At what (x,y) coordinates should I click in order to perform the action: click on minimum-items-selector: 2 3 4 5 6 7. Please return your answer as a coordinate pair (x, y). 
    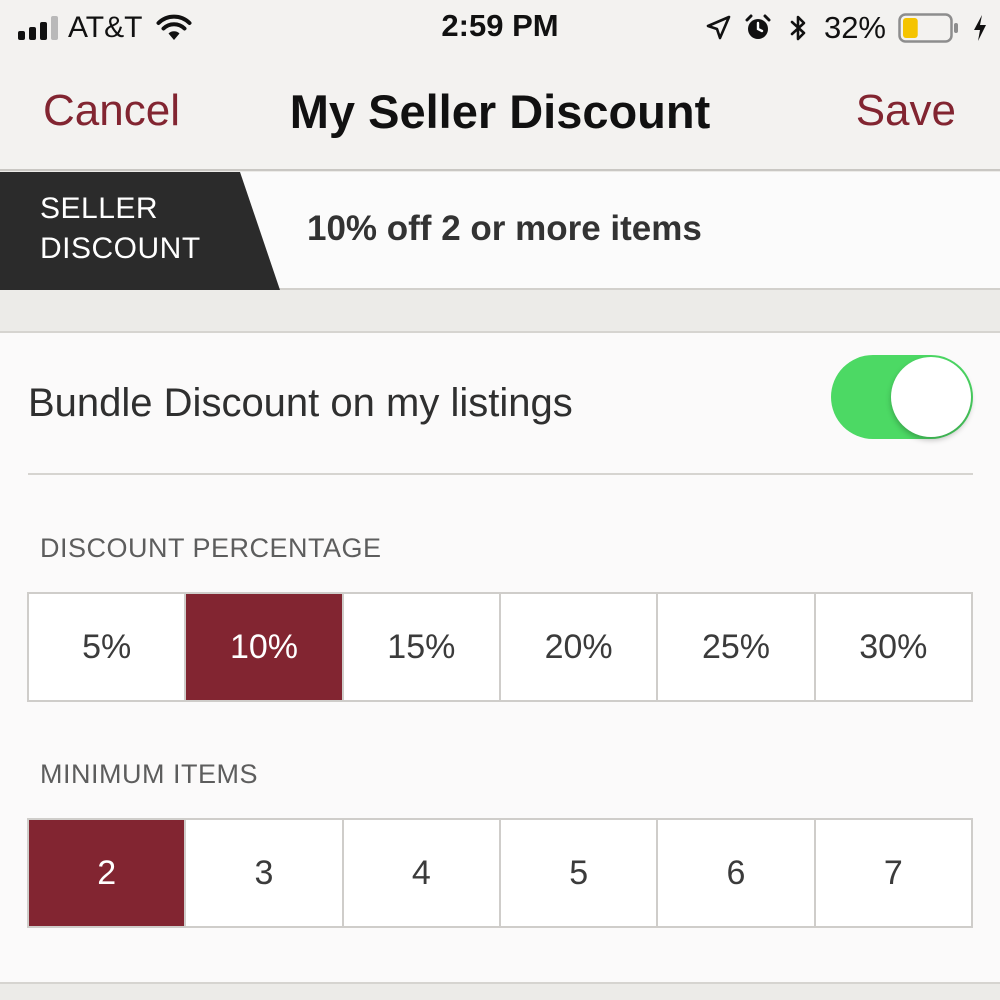
    Looking at the image, I should click on (500, 873).